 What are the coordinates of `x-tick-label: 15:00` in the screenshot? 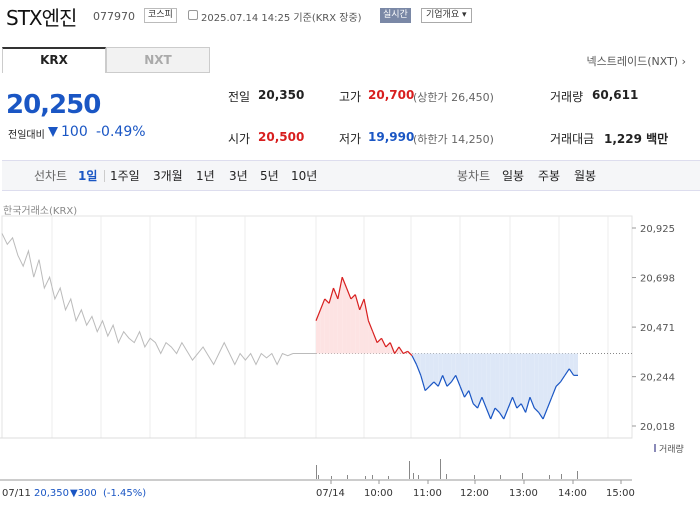 It's located at (620, 493).